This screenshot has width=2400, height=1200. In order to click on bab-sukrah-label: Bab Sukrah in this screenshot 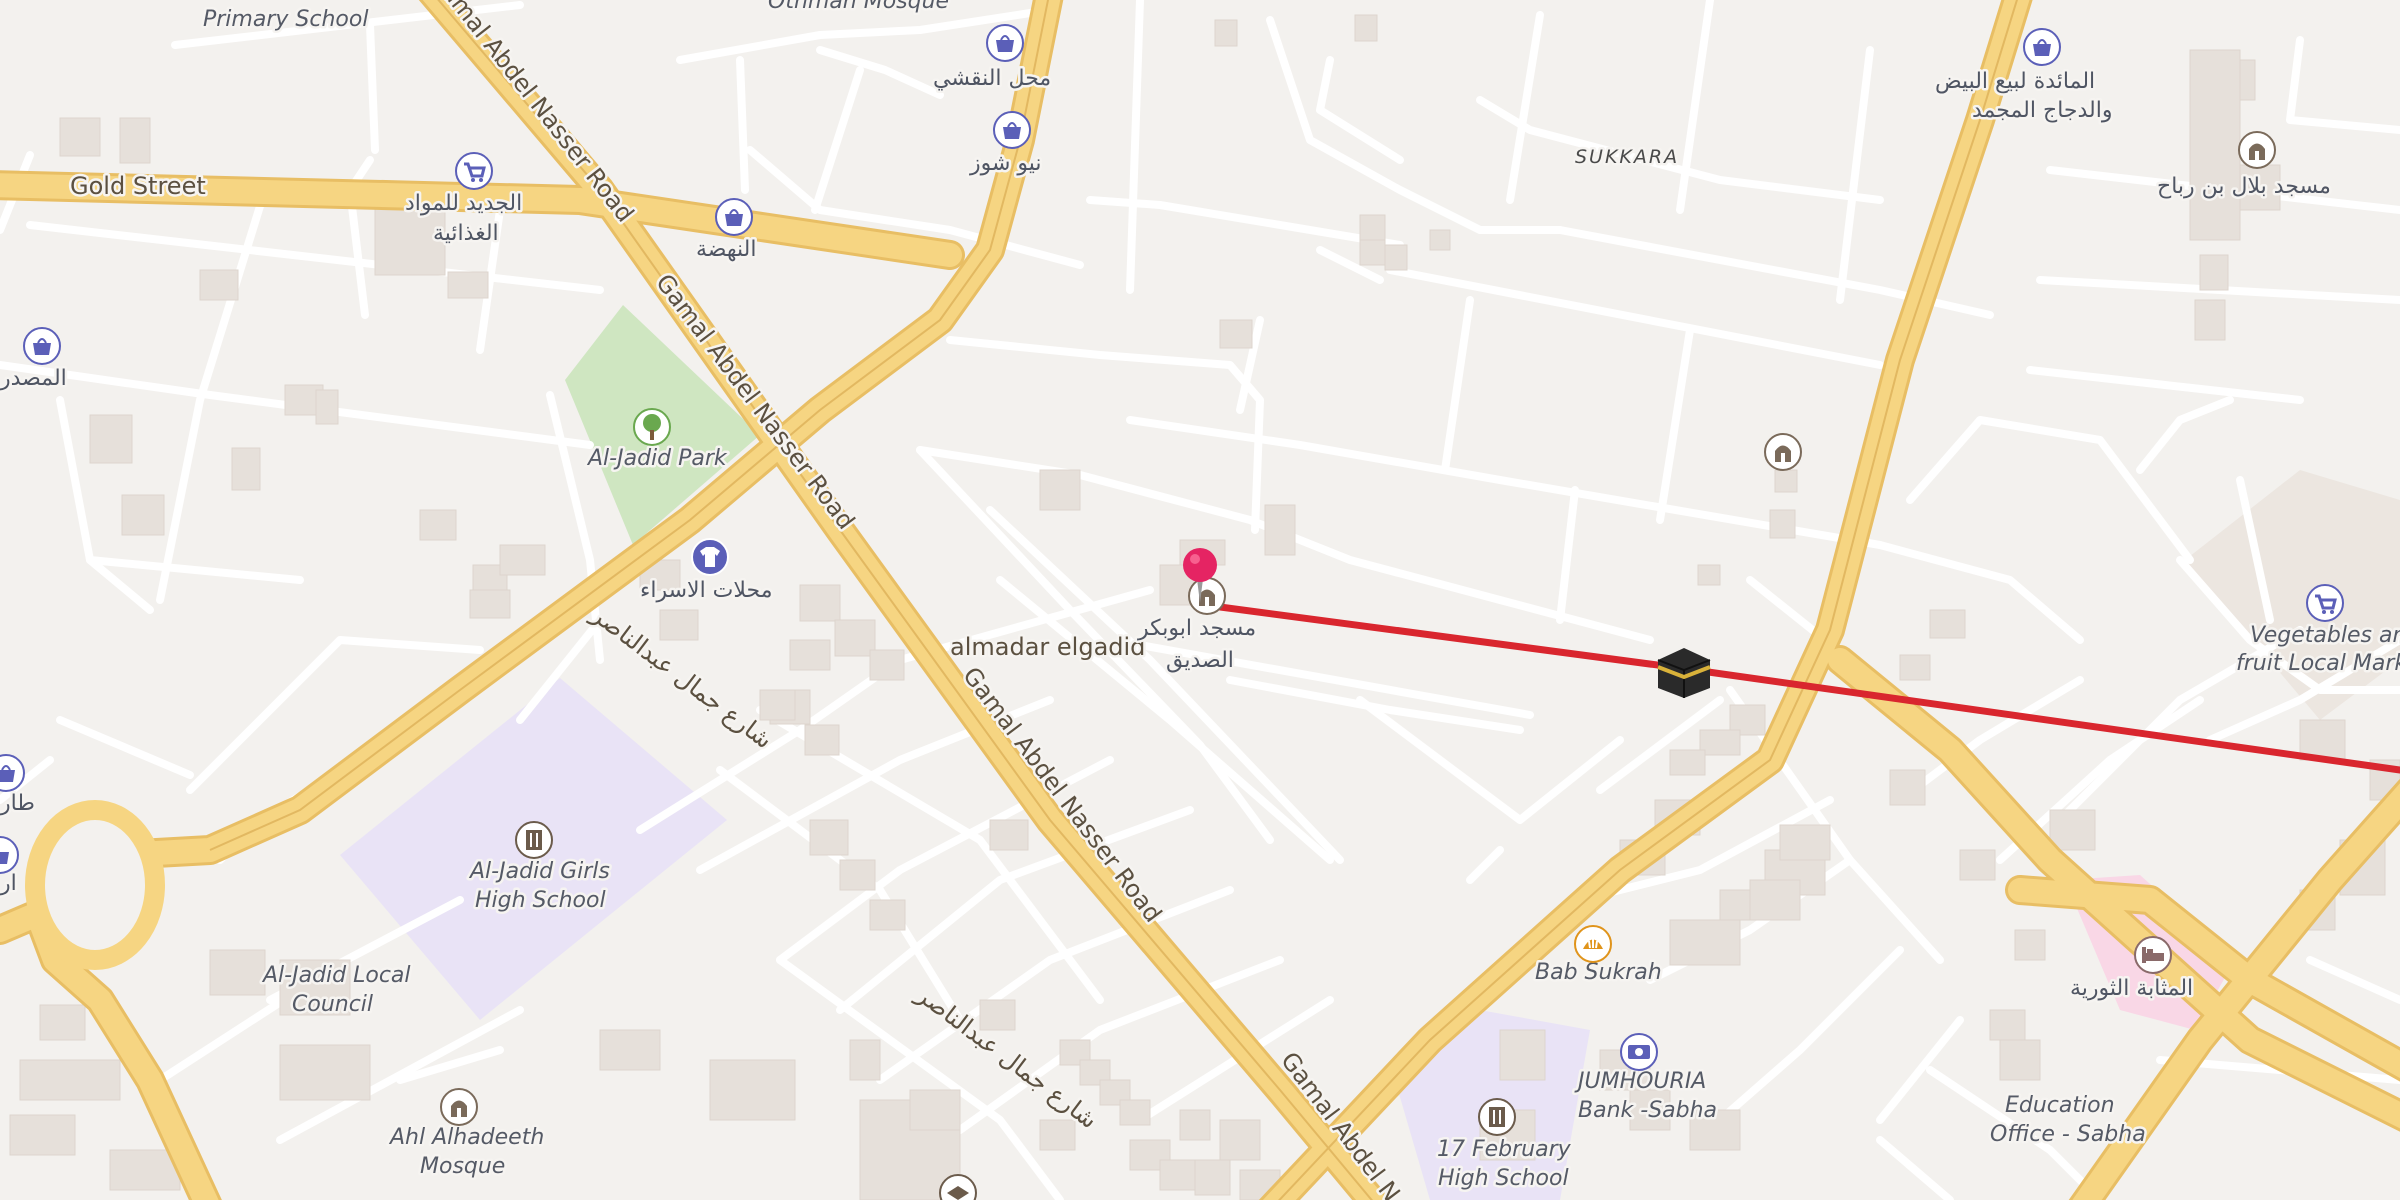, I will do `click(1598, 972)`.